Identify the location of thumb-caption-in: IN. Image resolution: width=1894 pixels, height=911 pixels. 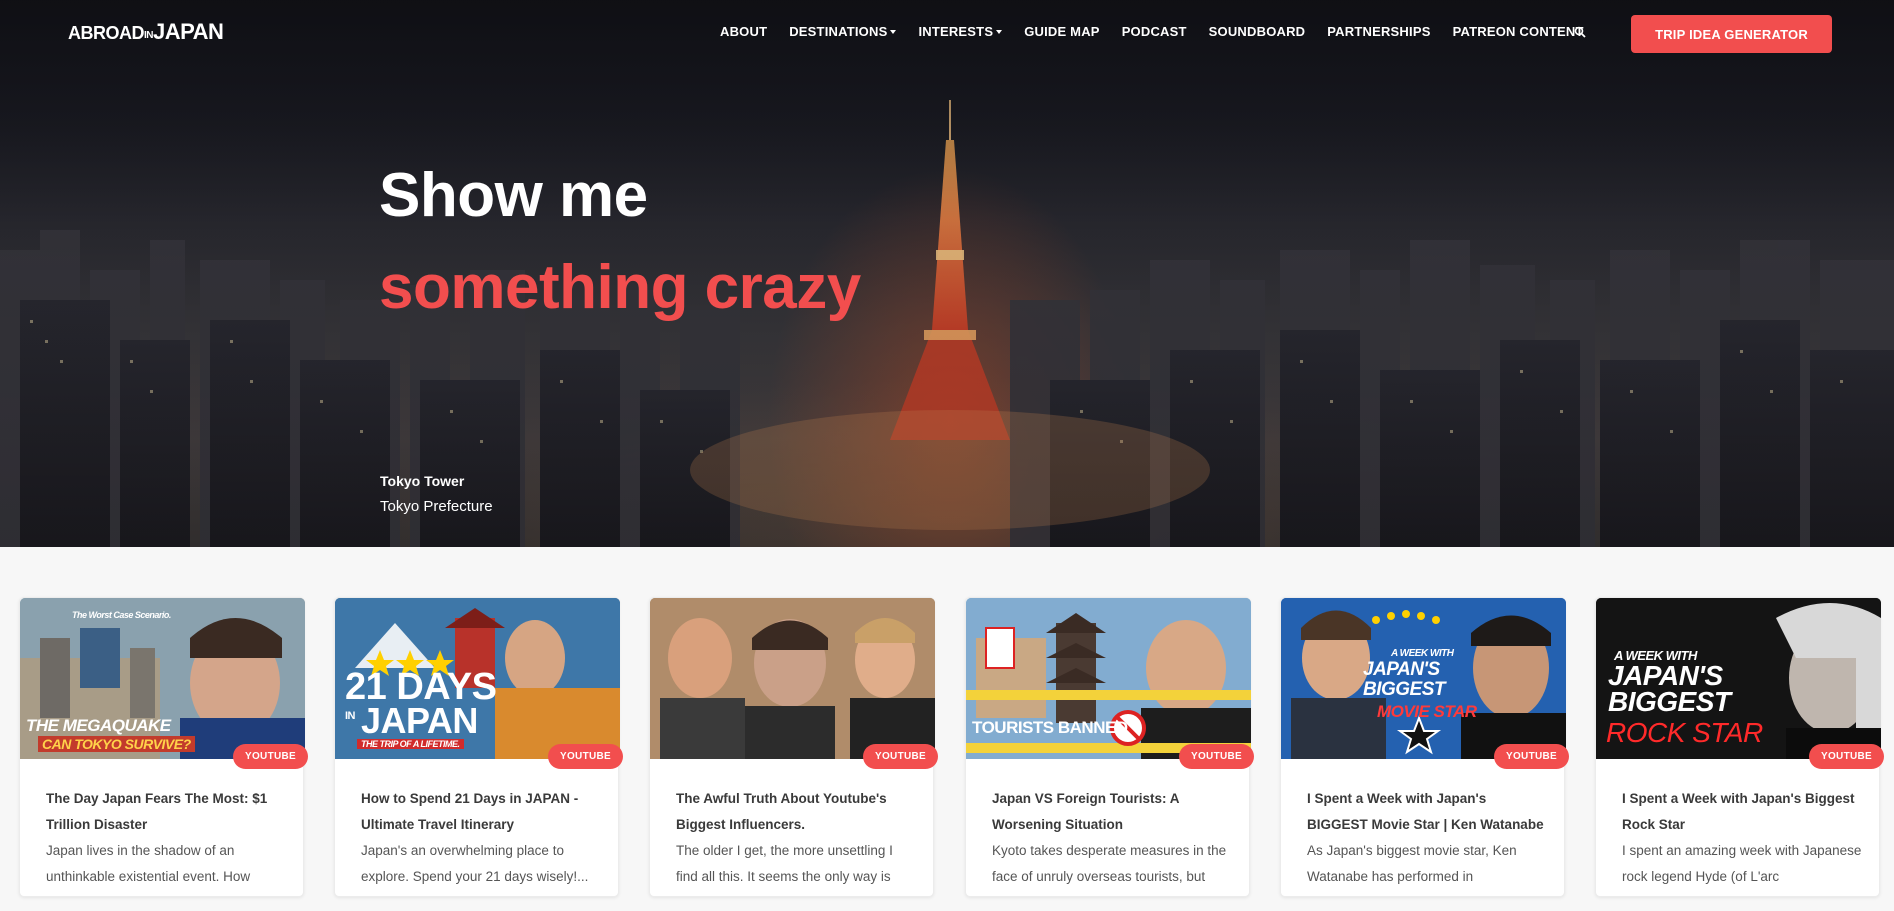
(350, 716).